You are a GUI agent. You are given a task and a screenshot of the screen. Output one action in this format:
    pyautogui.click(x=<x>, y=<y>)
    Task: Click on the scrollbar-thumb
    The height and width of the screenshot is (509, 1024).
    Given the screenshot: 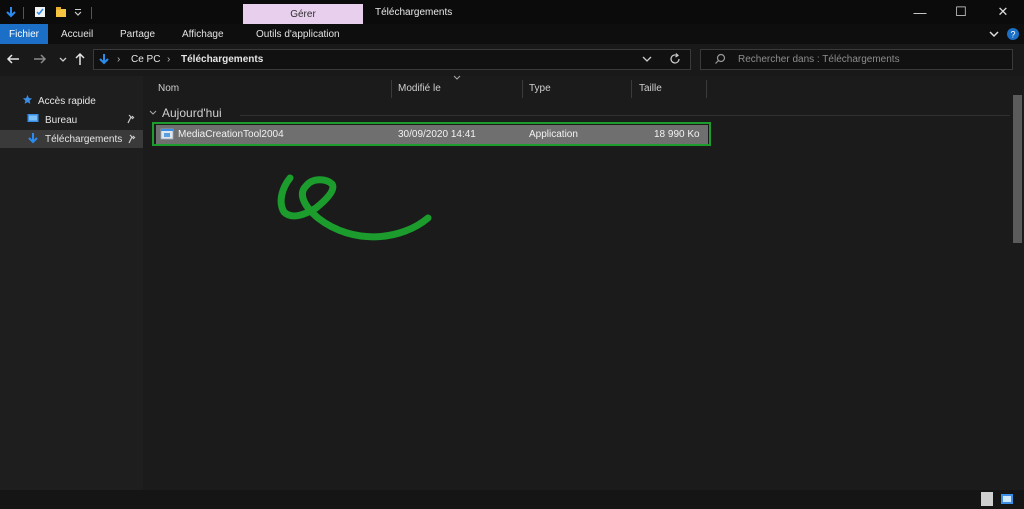 What is the action you would take?
    pyautogui.click(x=1017, y=169)
    